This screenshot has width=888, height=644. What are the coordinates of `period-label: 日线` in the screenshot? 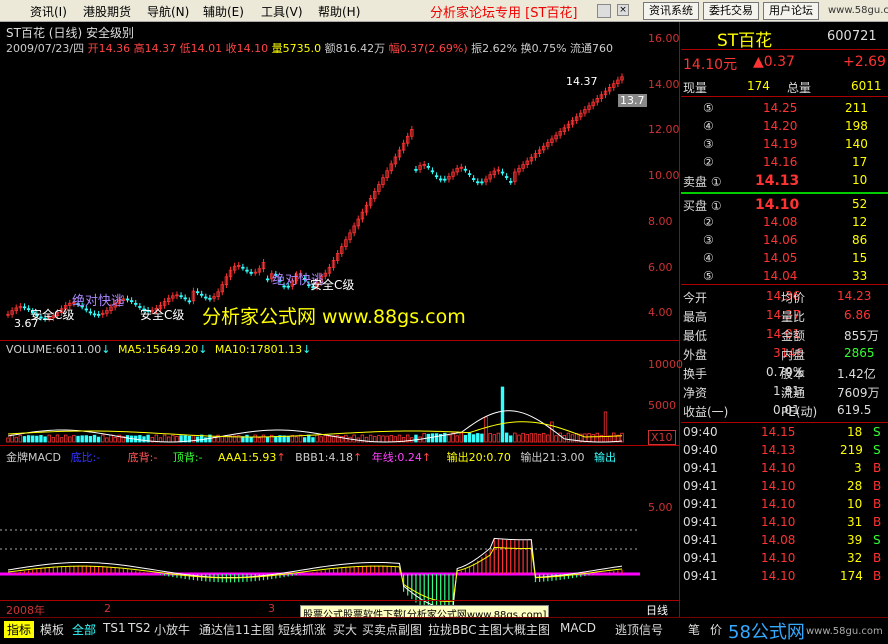 It's located at (657, 610).